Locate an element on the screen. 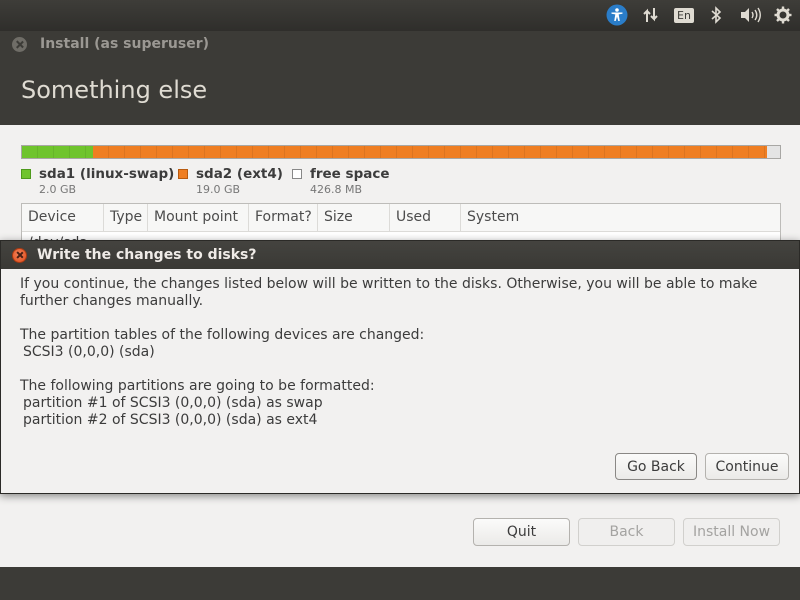 This screenshot has width=800, height=600. page-heading: Something else is located at coordinates (114, 90).